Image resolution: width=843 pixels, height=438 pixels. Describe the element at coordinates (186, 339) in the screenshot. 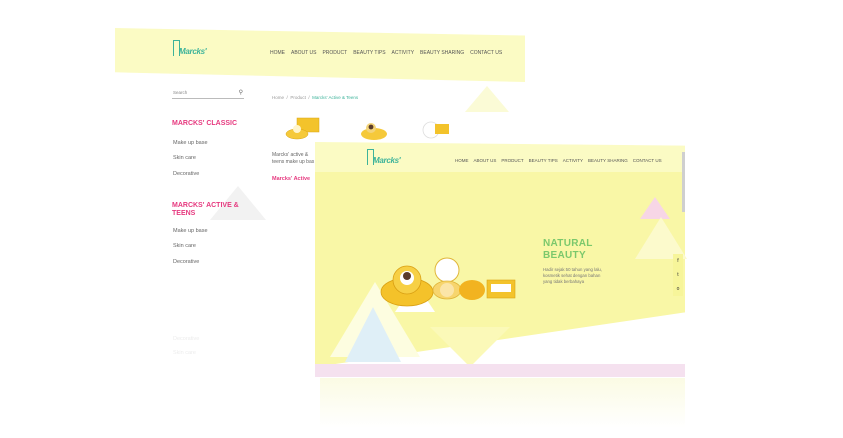

I see `reflection-text: Decorative` at that location.